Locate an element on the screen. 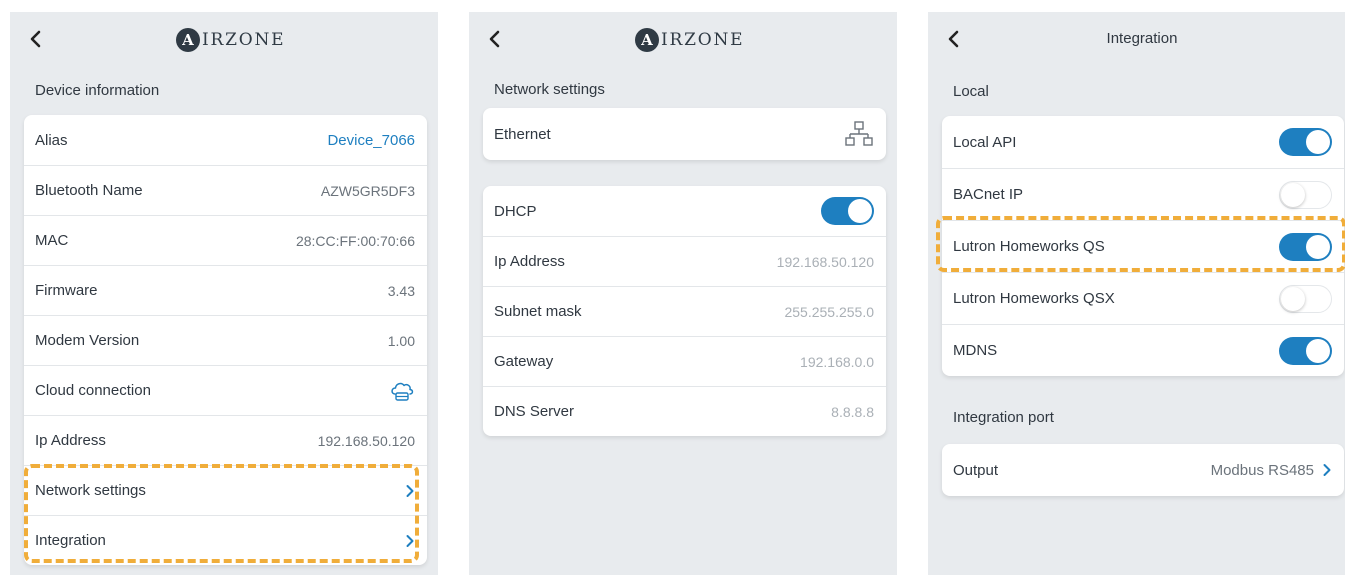 This screenshot has height=575, width=1345. alias-value: Device_7066 is located at coordinates (371, 140).